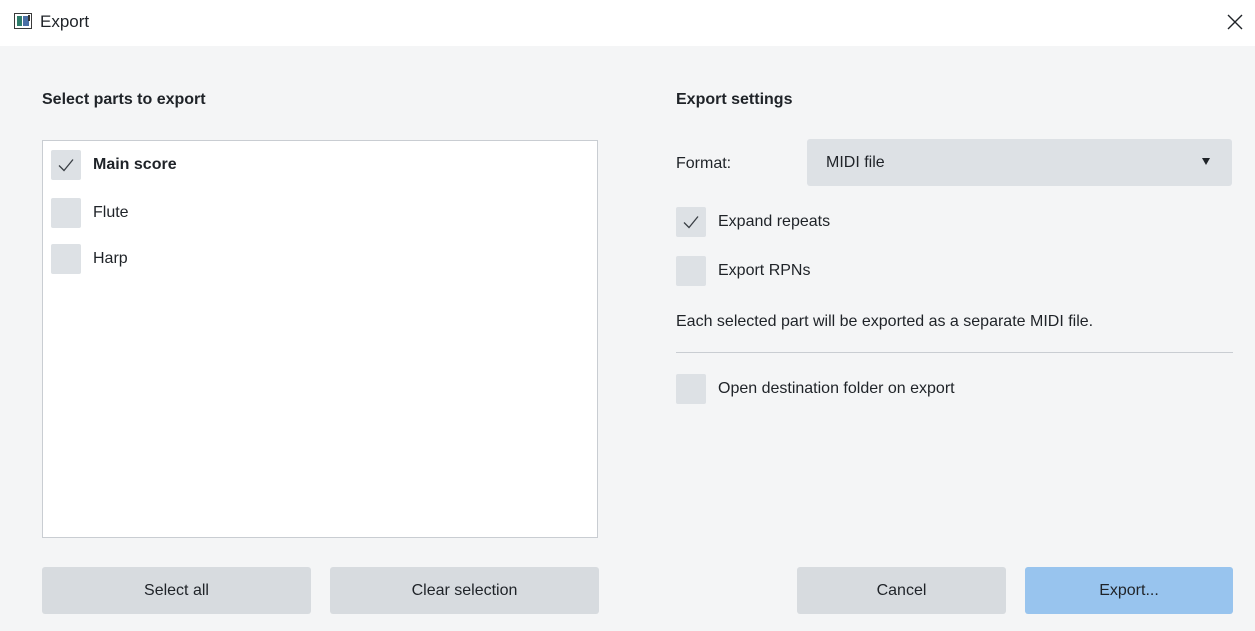 The image size is (1255, 631). Describe the element at coordinates (65, 21) in the screenshot. I see `window-title: Export` at that location.